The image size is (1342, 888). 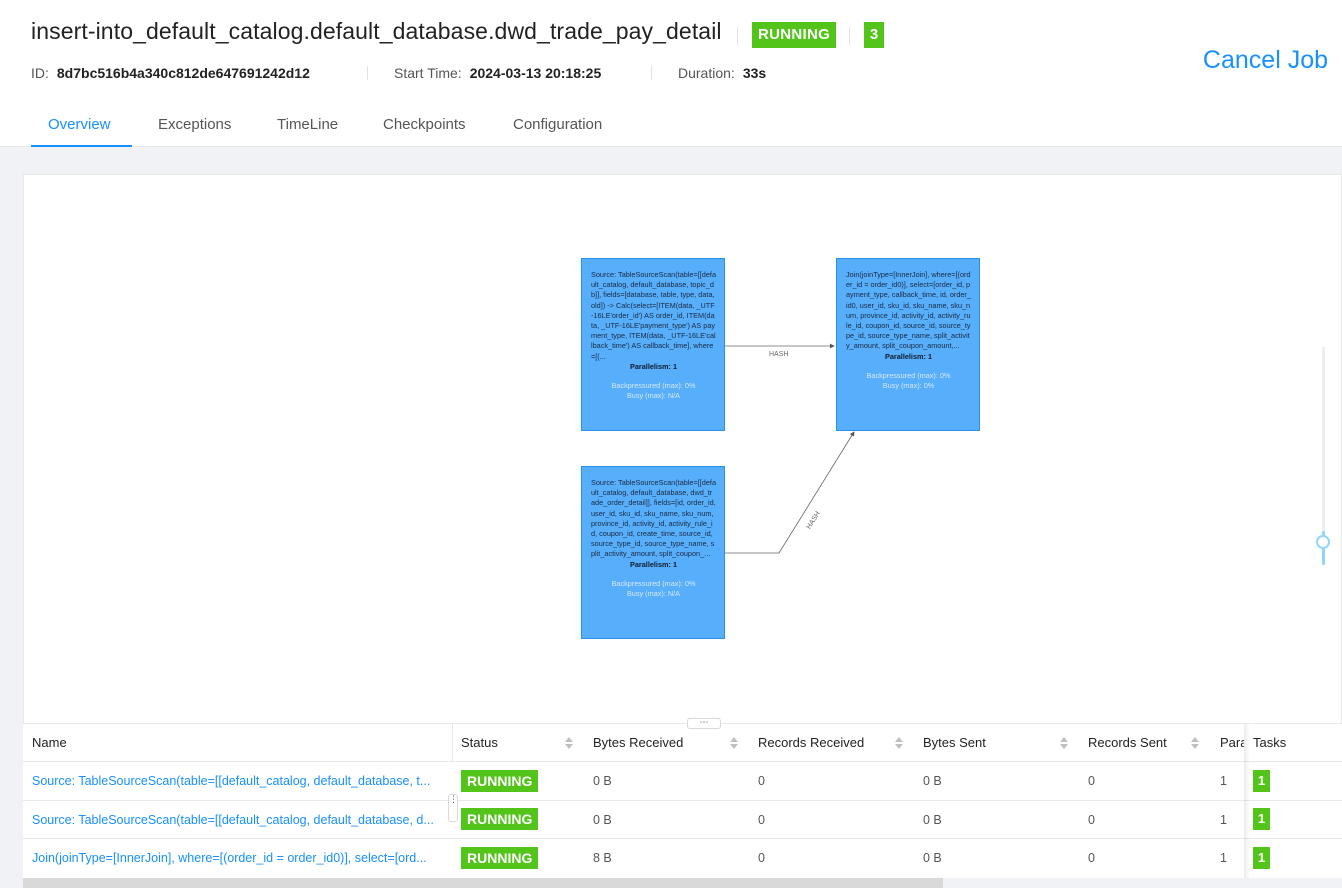 What do you see at coordinates (811, 743) in the screenshot?
I see `col-header-records-received: Records Received` at bounding box center [811, 743].